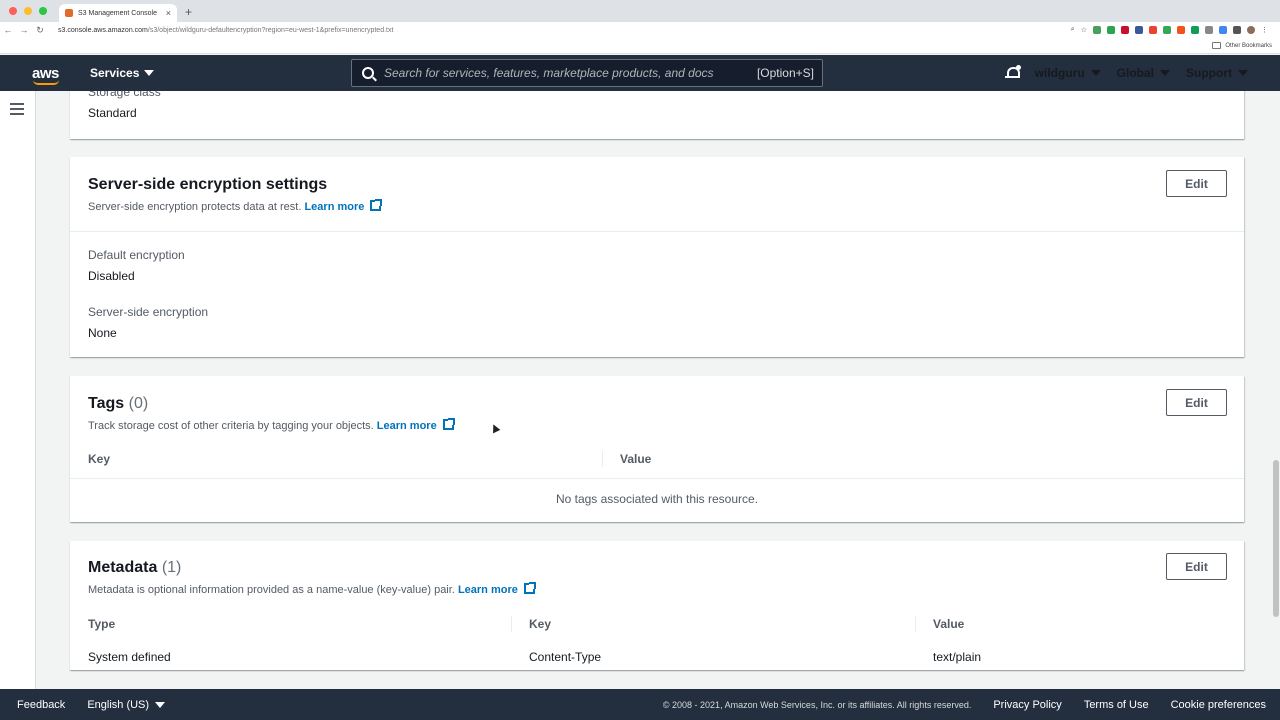 This screenshot has width=1280, height=720. Describe the element at coordinates (657, 657) in the screenshot. I see `table-row: System defined Content-Type text/plain` at that location.